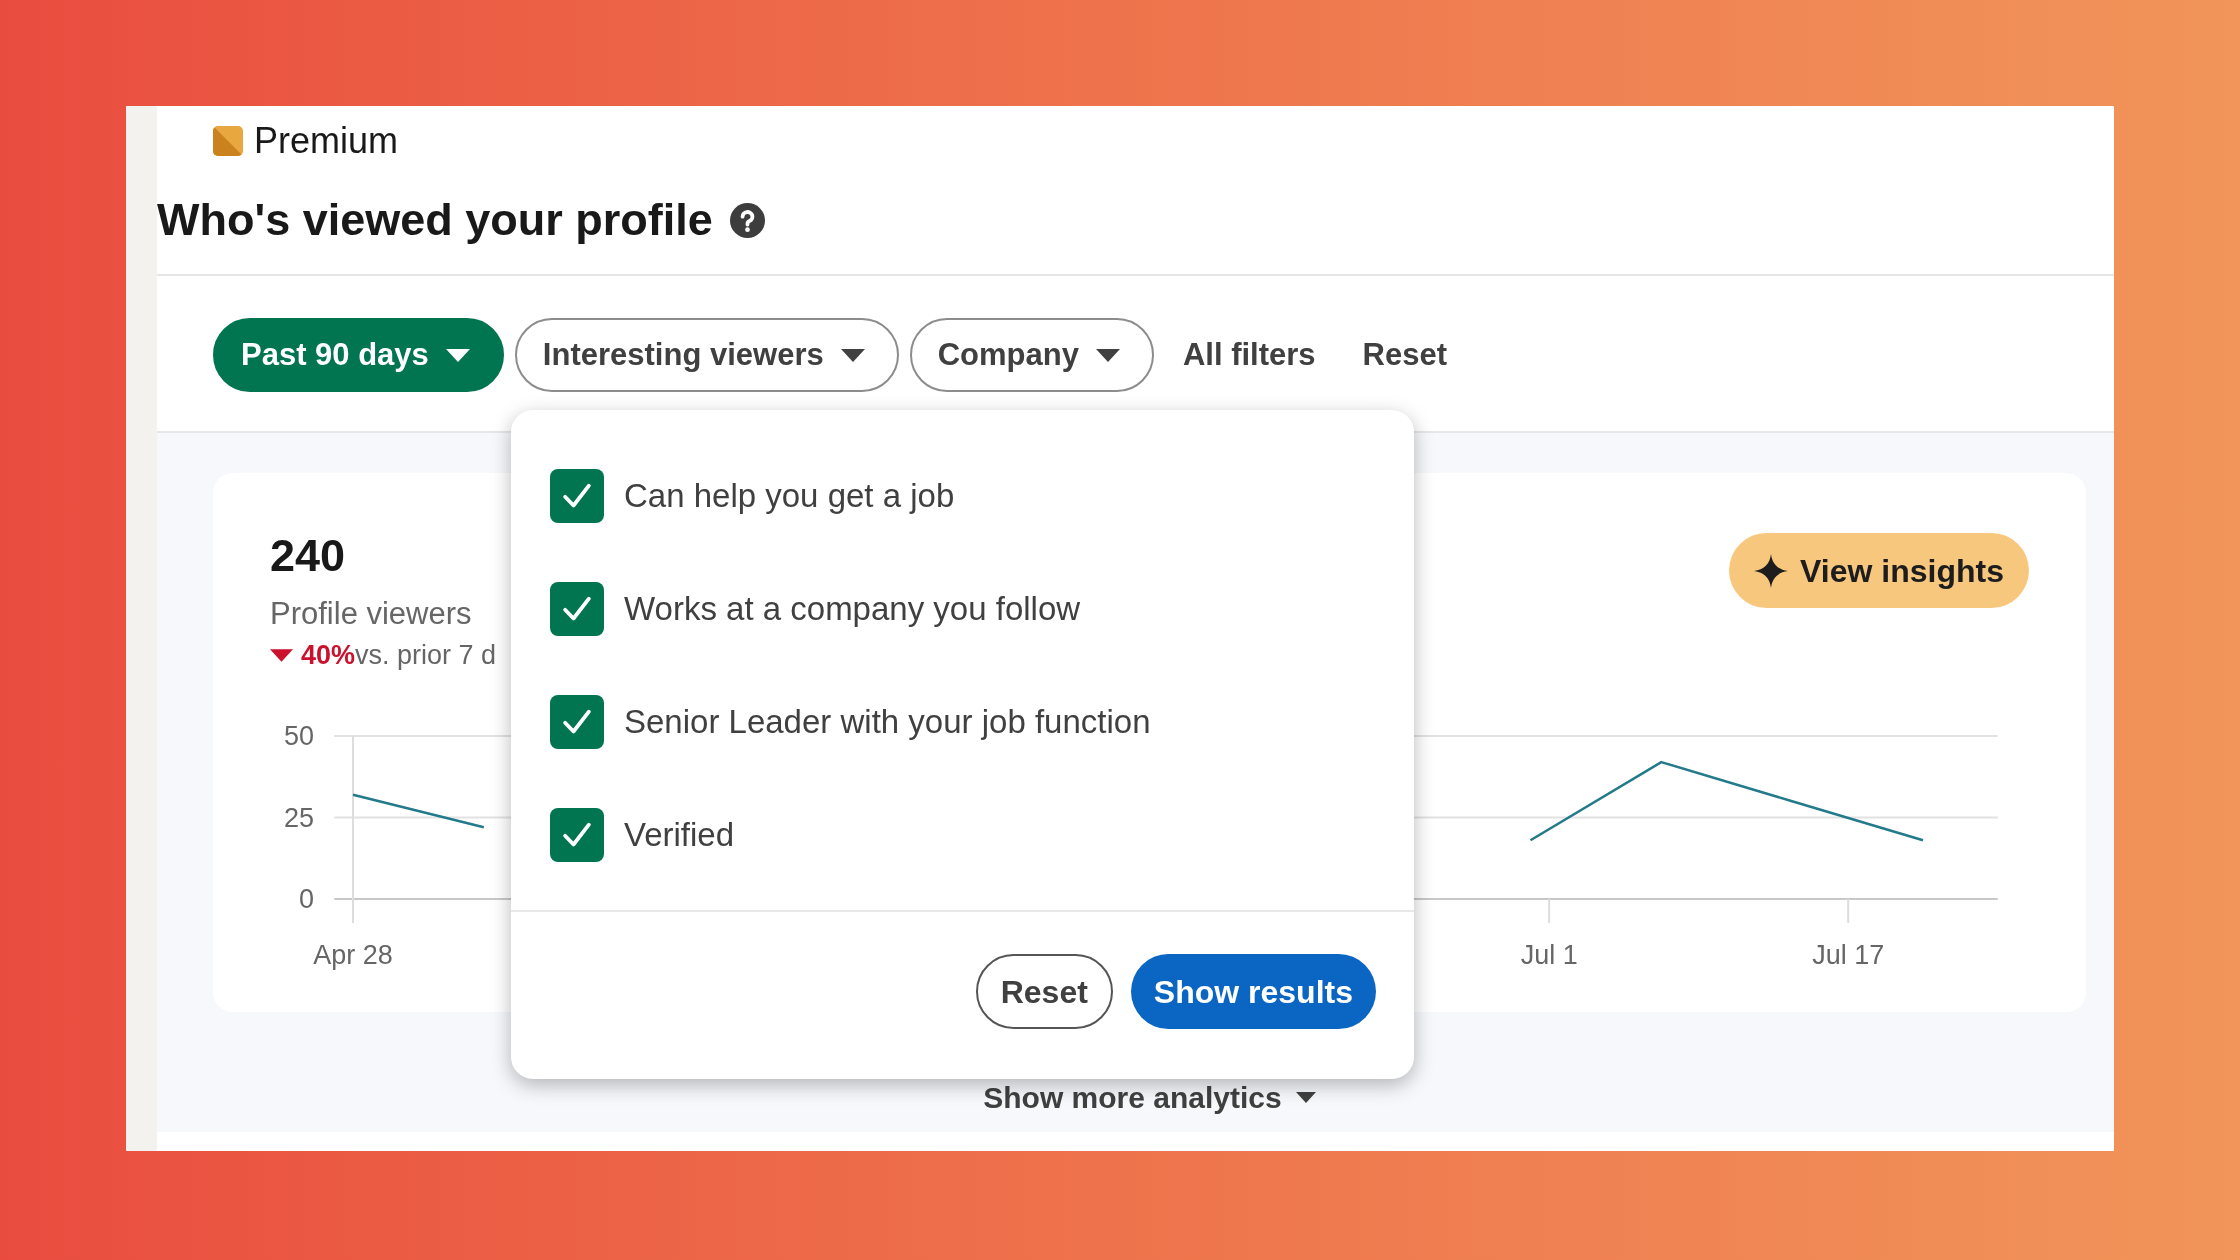 Image resolution: width=2240 pixels, height=1260 pixels. What do you see at coordinates (1044, 991) in the screenshot?
I see `reset-button: Reset` at bounding box center [1044, 991].